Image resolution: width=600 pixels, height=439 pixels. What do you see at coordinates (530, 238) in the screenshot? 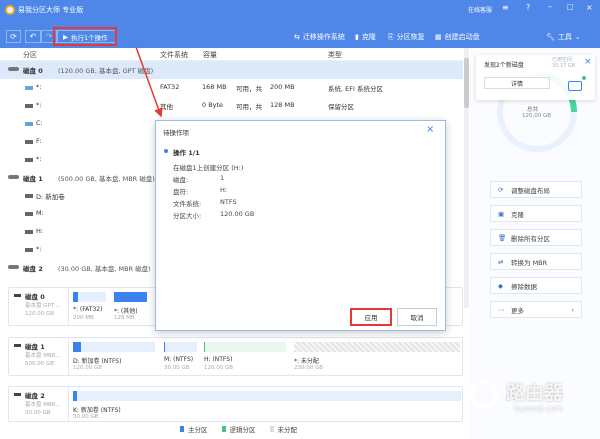
I see `delete-all-label: 删除所有分区` at bounding box center [530, 238].